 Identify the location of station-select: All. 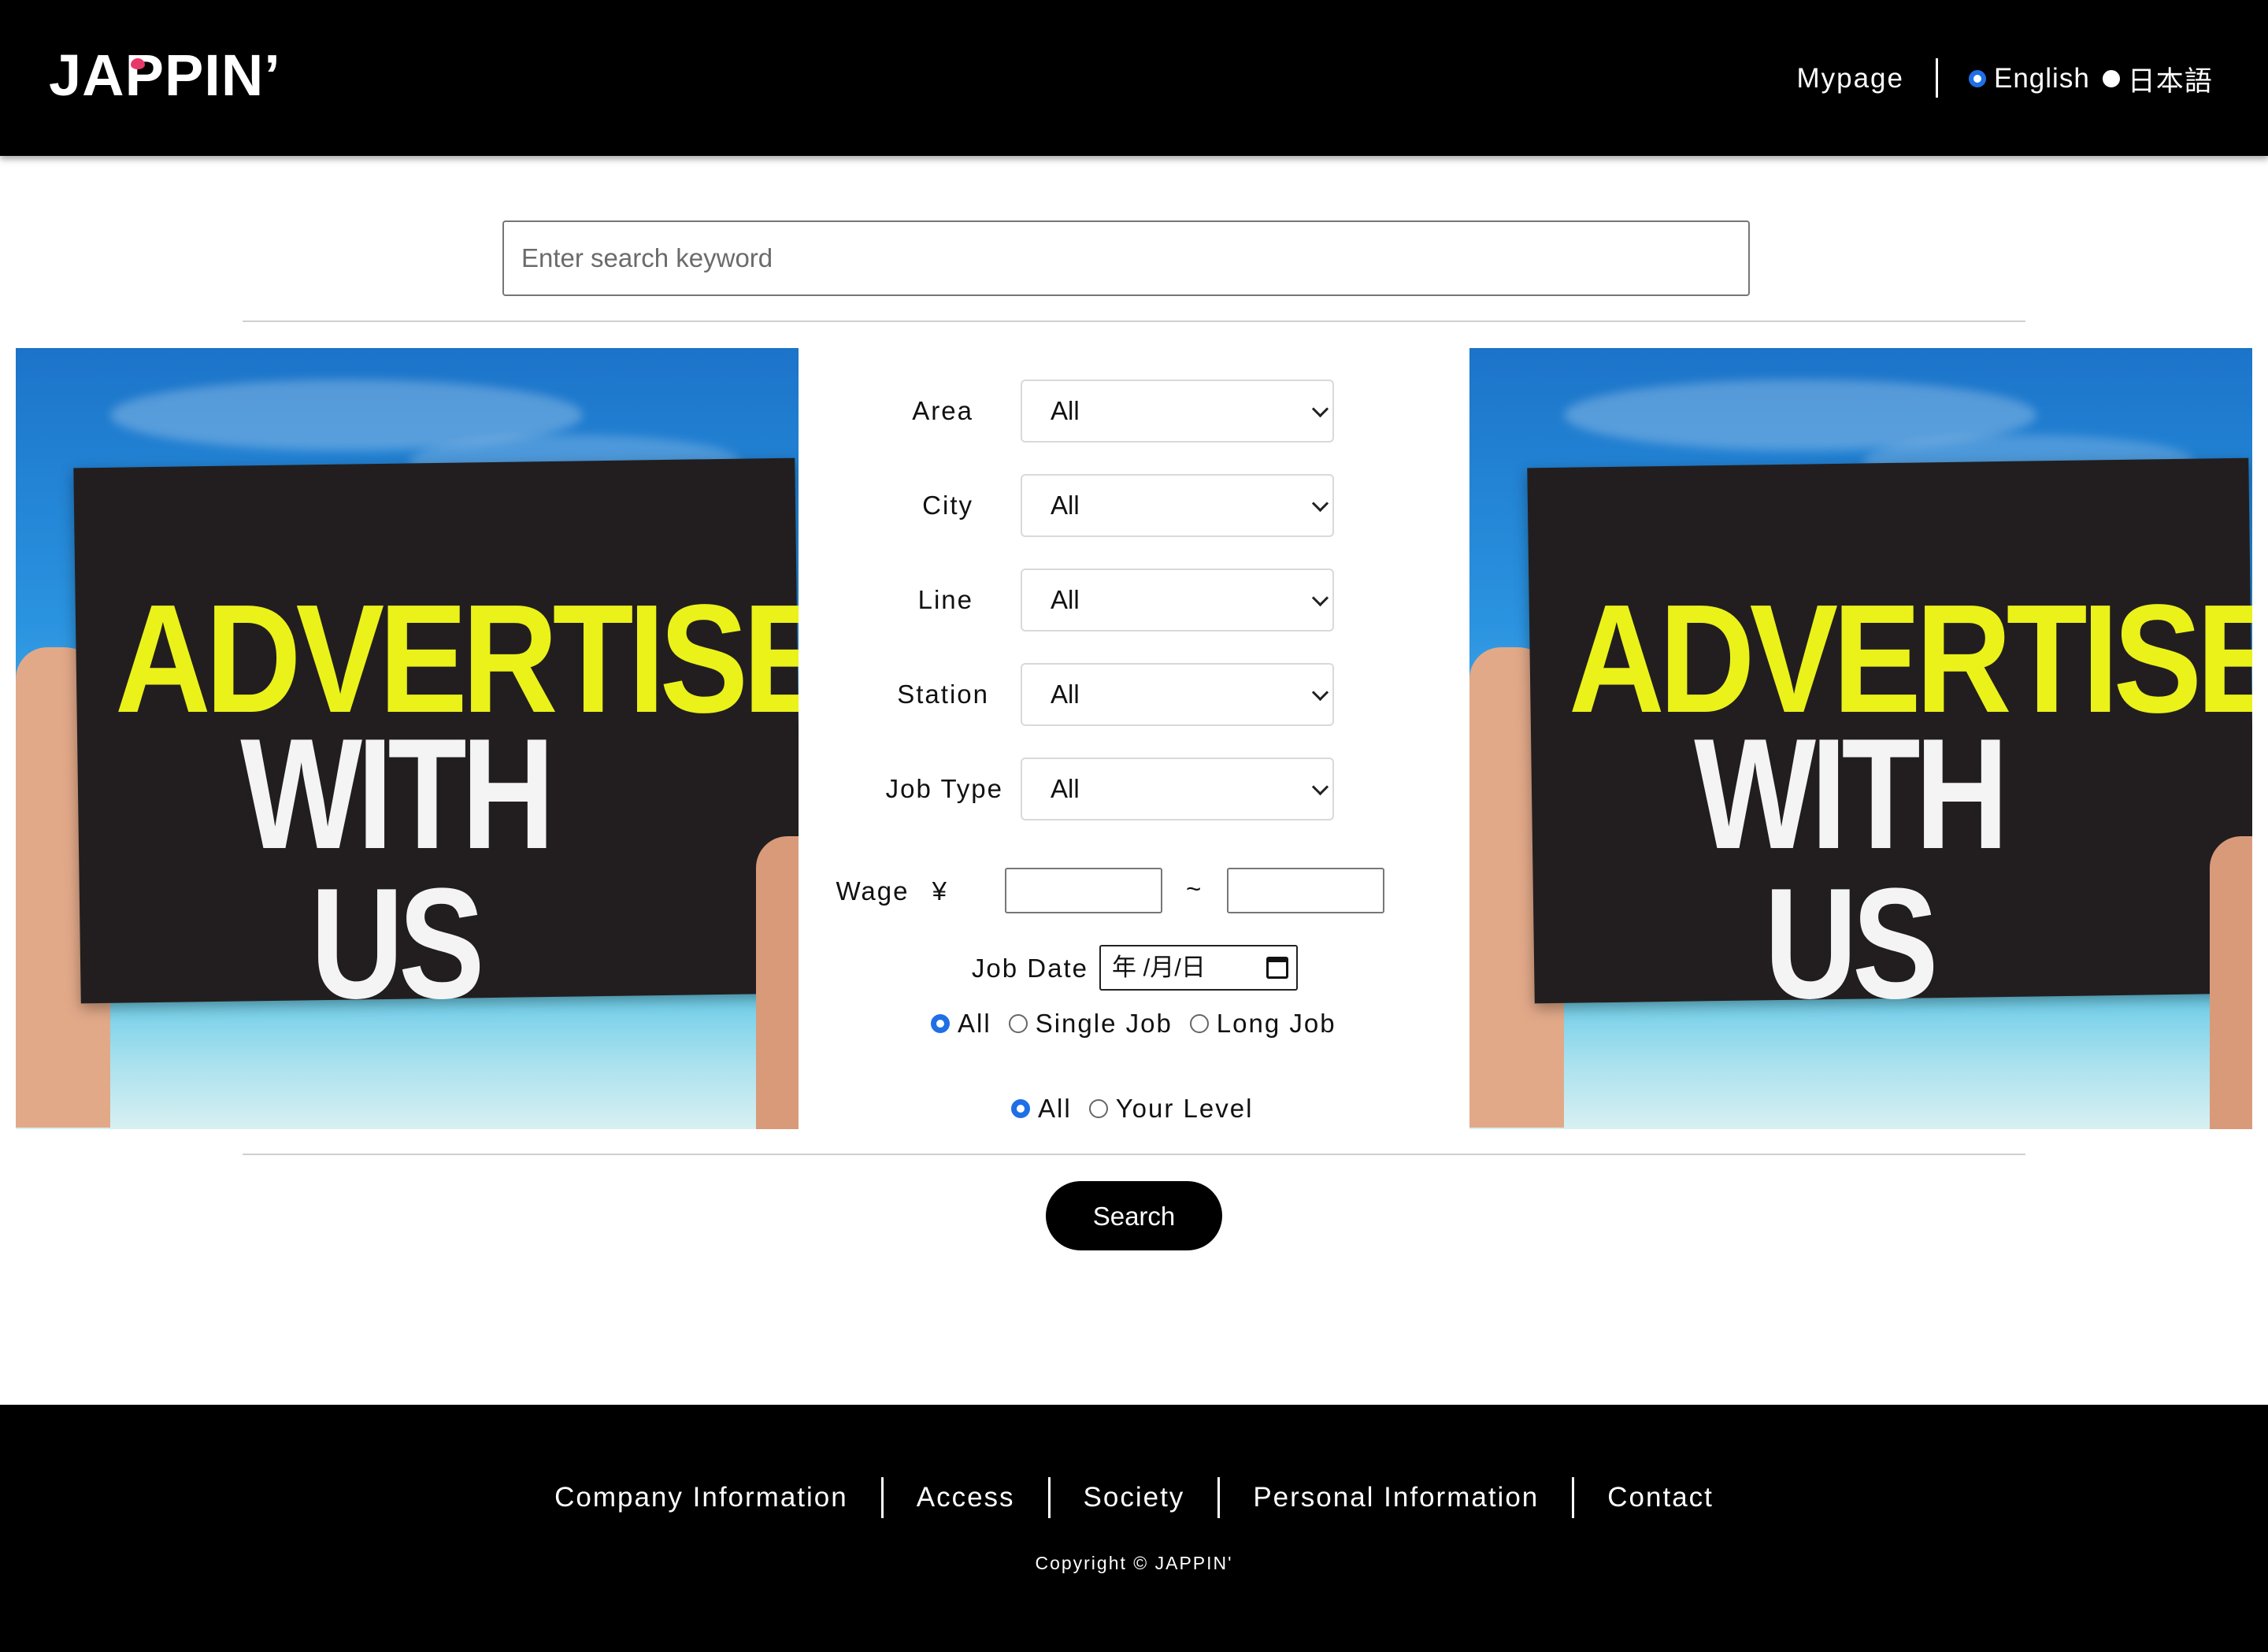
(1177, 694).